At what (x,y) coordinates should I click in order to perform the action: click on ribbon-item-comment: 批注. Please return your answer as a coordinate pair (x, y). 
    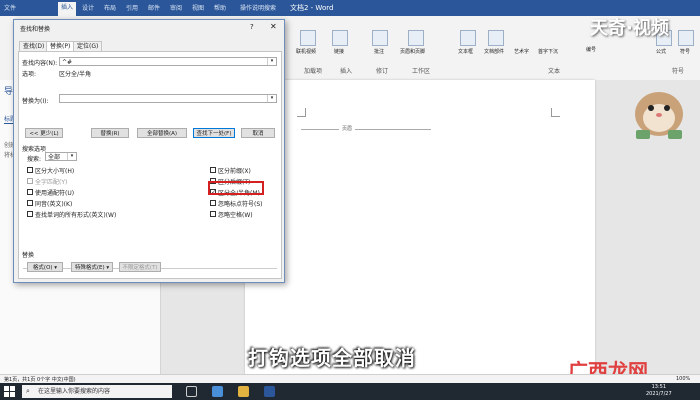
    Looking at the image, I should click on (379, 51).